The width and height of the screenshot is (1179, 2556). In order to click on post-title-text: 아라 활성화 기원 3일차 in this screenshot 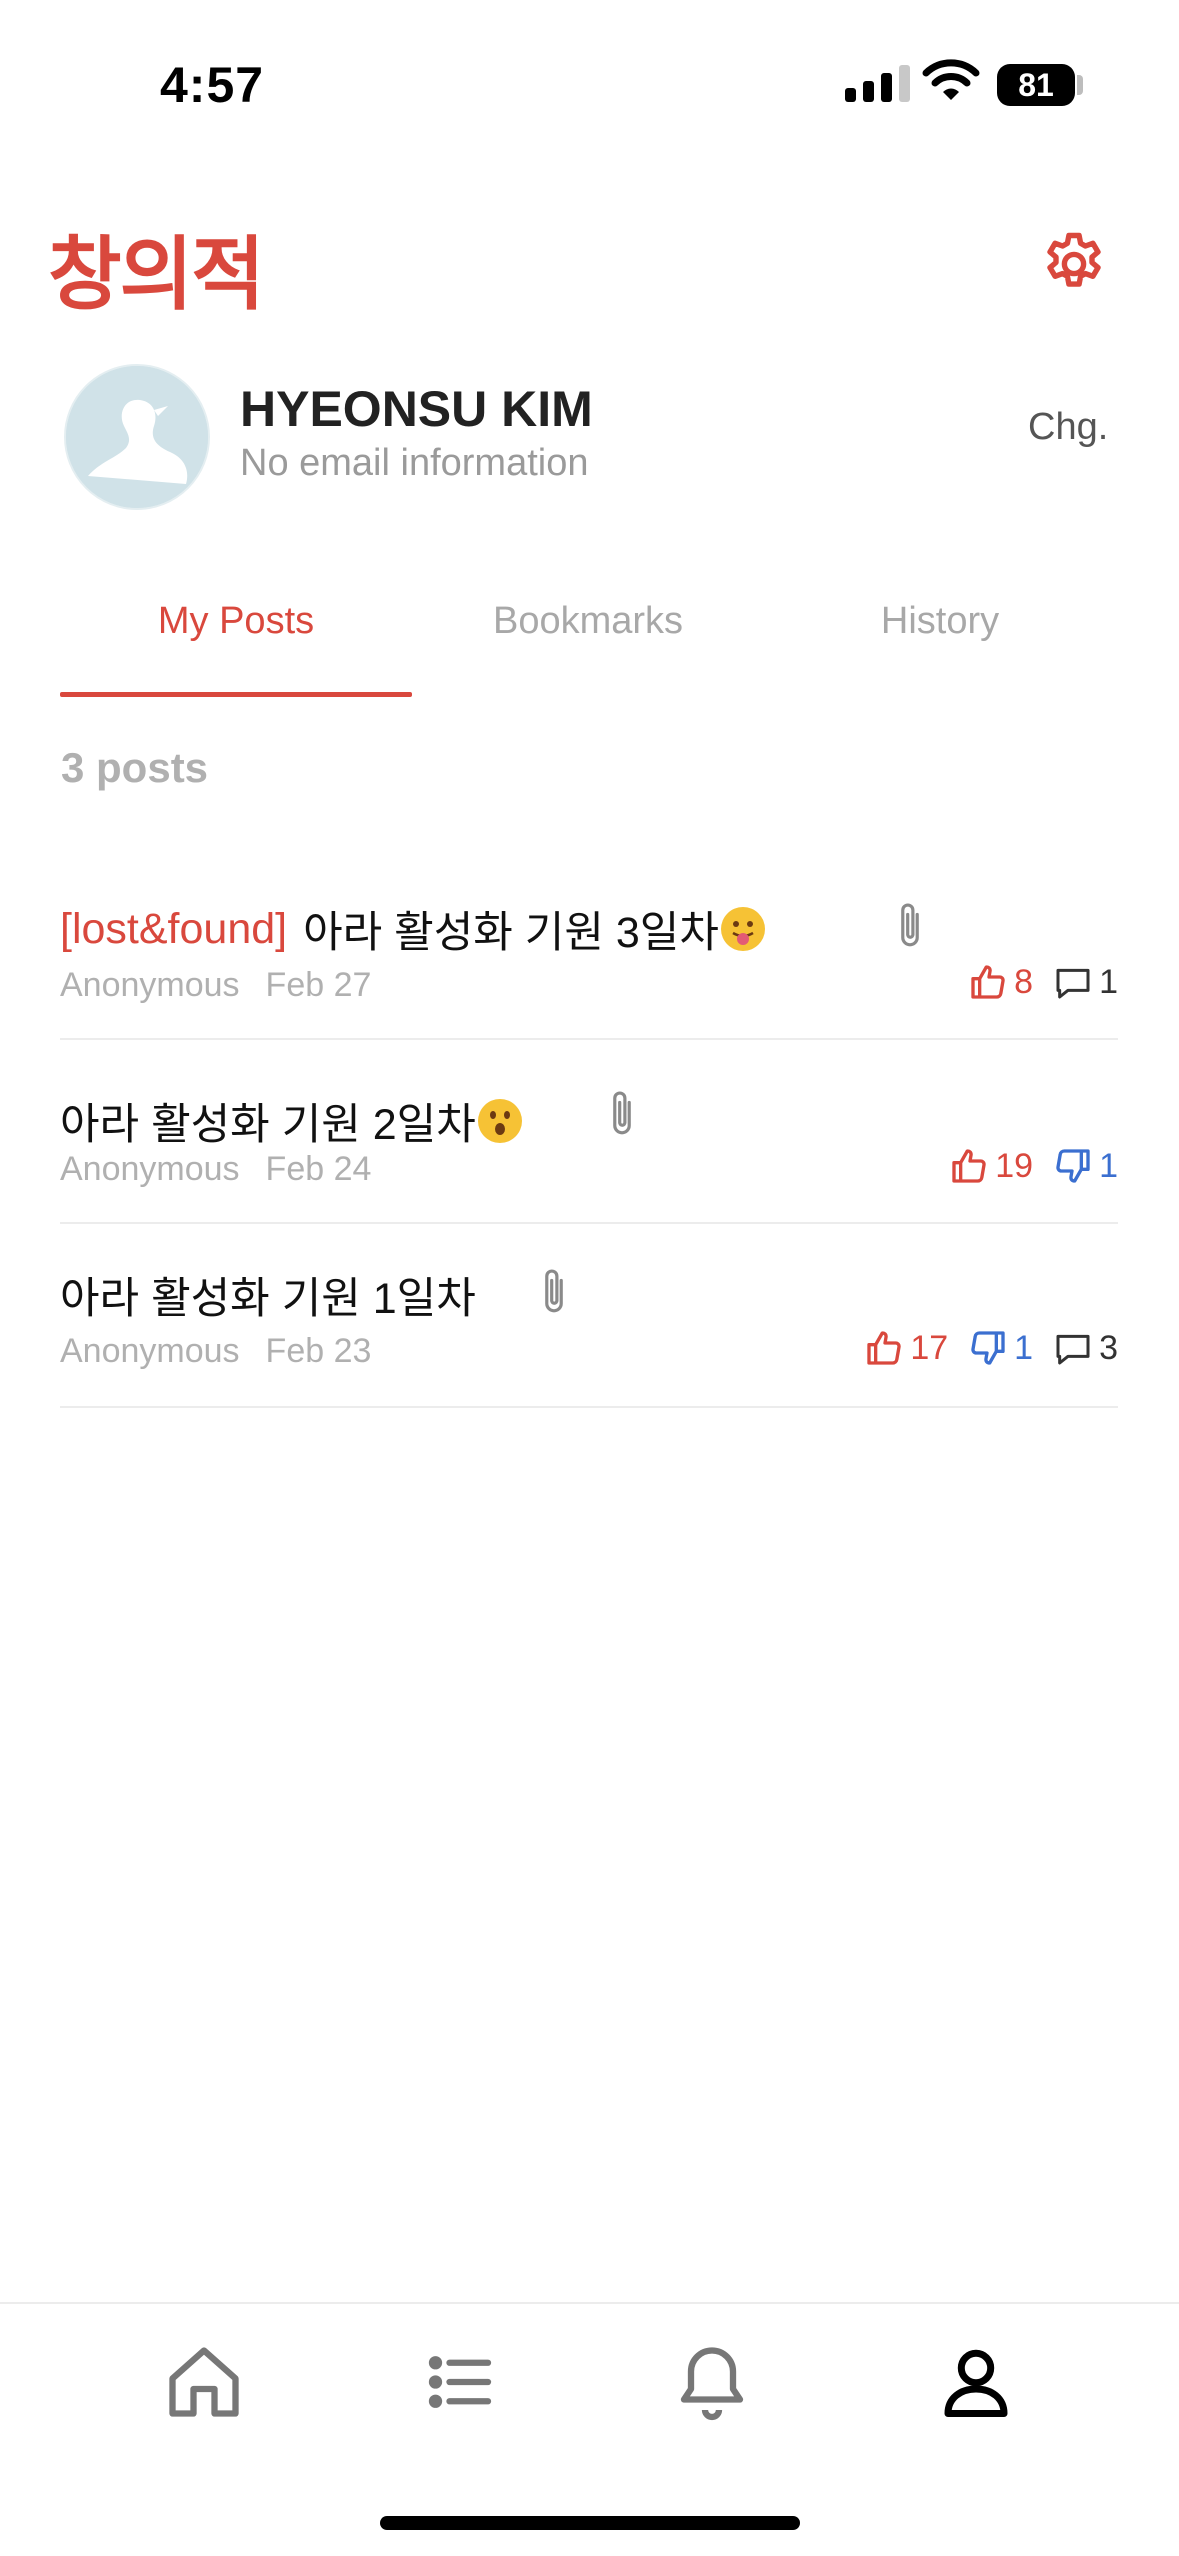, I will do `click(511, 933)`.